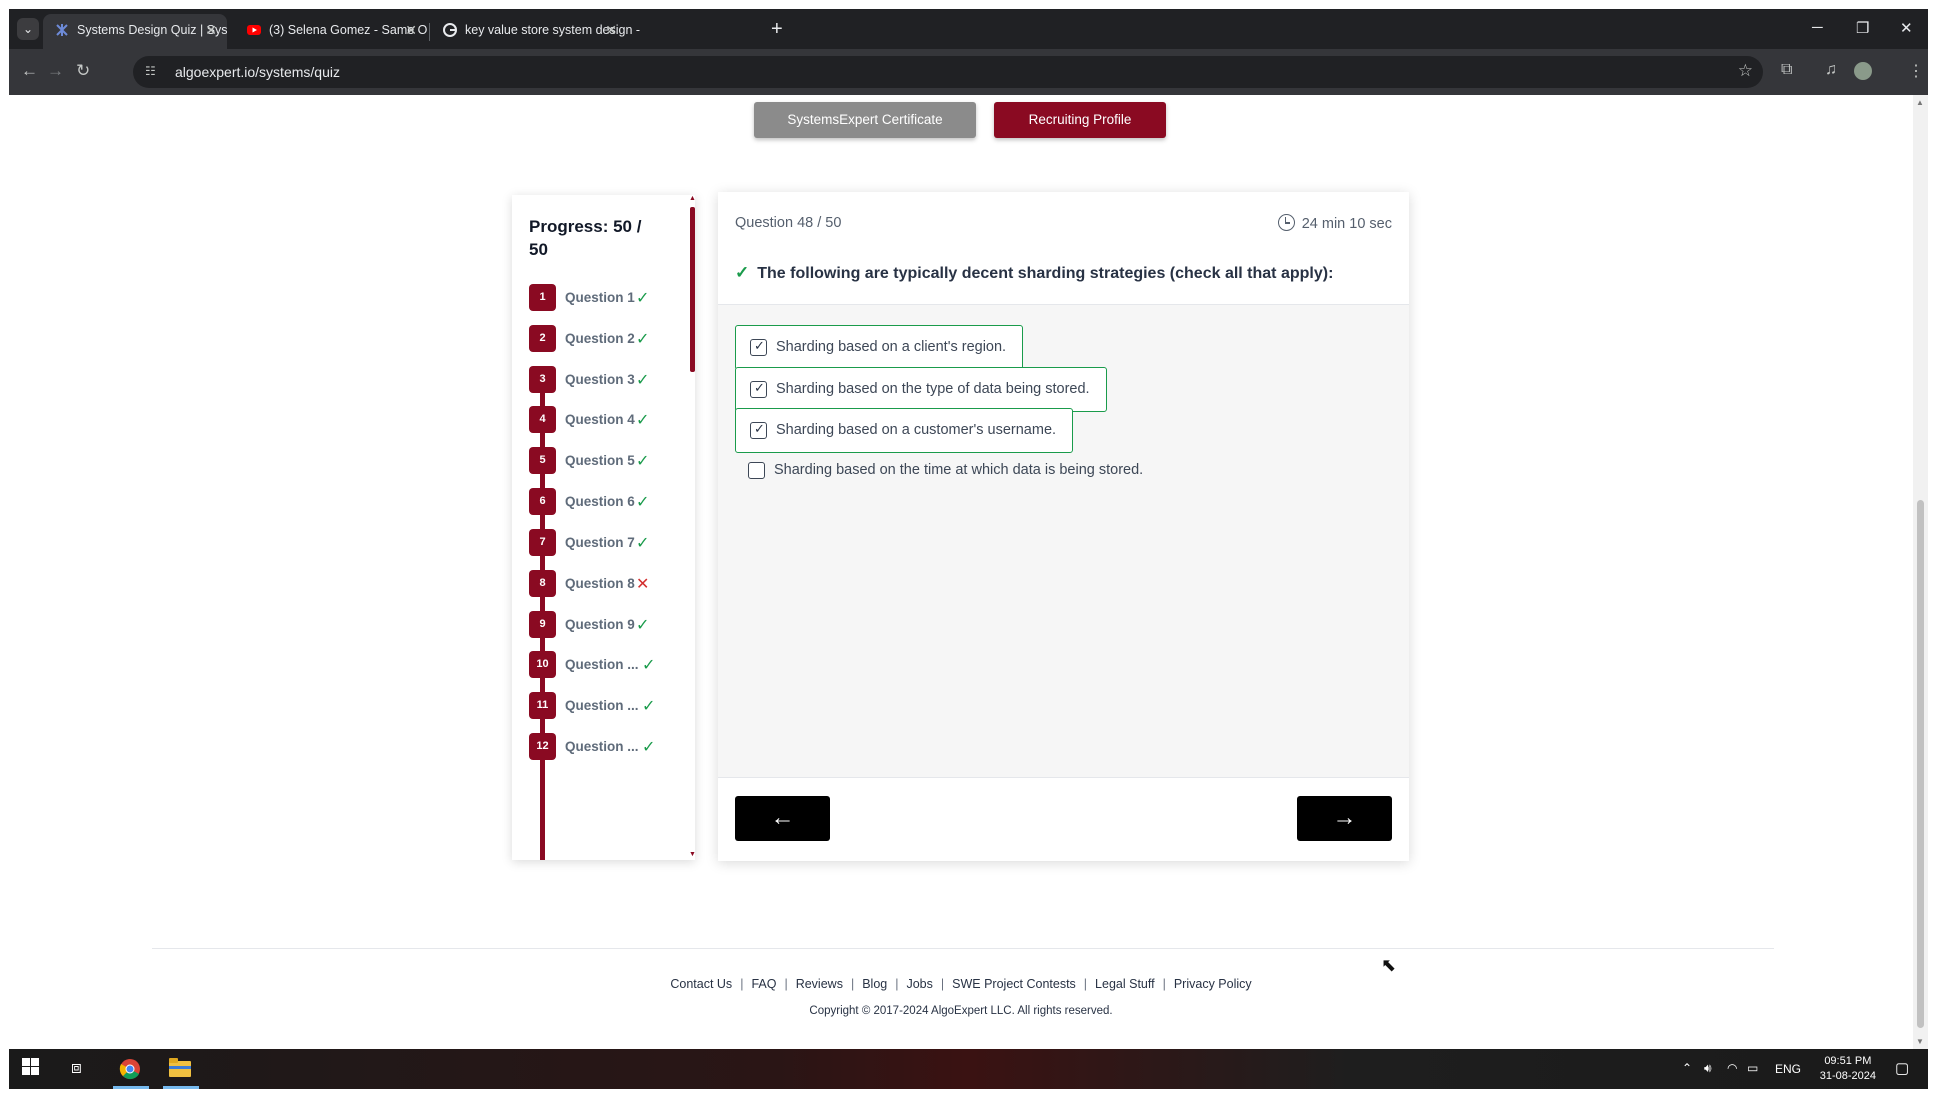  What do you see at coordinates (1848, 1069) in the screenshot?
I see `taskbar-clock: 09:51 PM 31-08-2024` at bounding box center [1848, 1069].